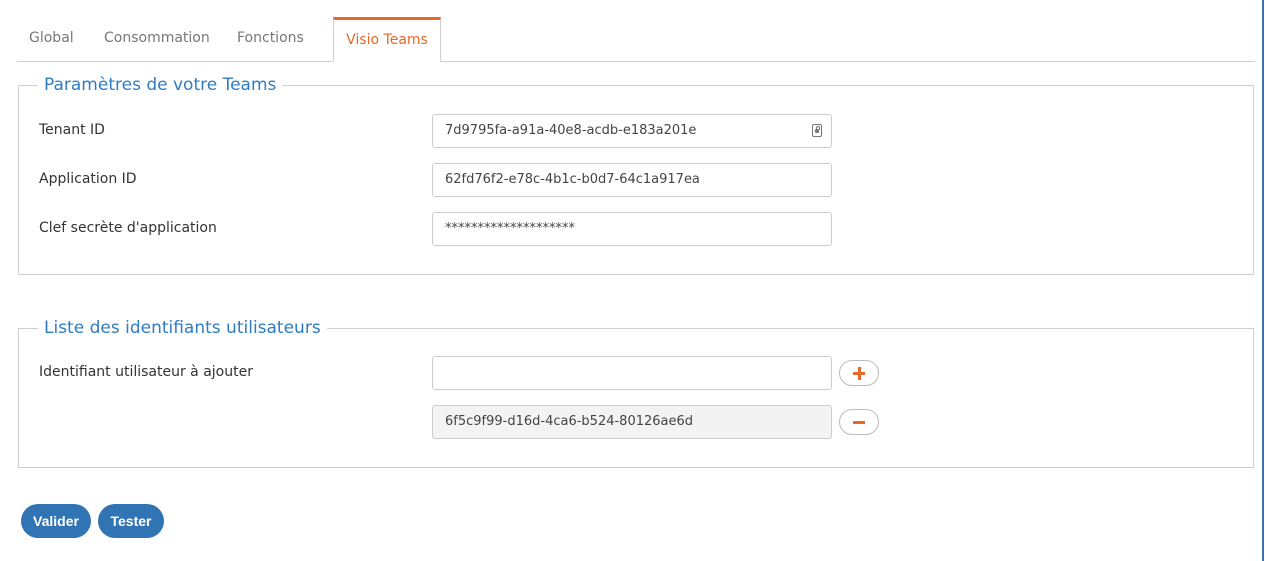 Image resolution: width=1265 pixels, height=561 pixels. What do you see at coordinates (632, 373) in the screenshot?
I see `add-user-id-input` at bounding box center [632, 373].